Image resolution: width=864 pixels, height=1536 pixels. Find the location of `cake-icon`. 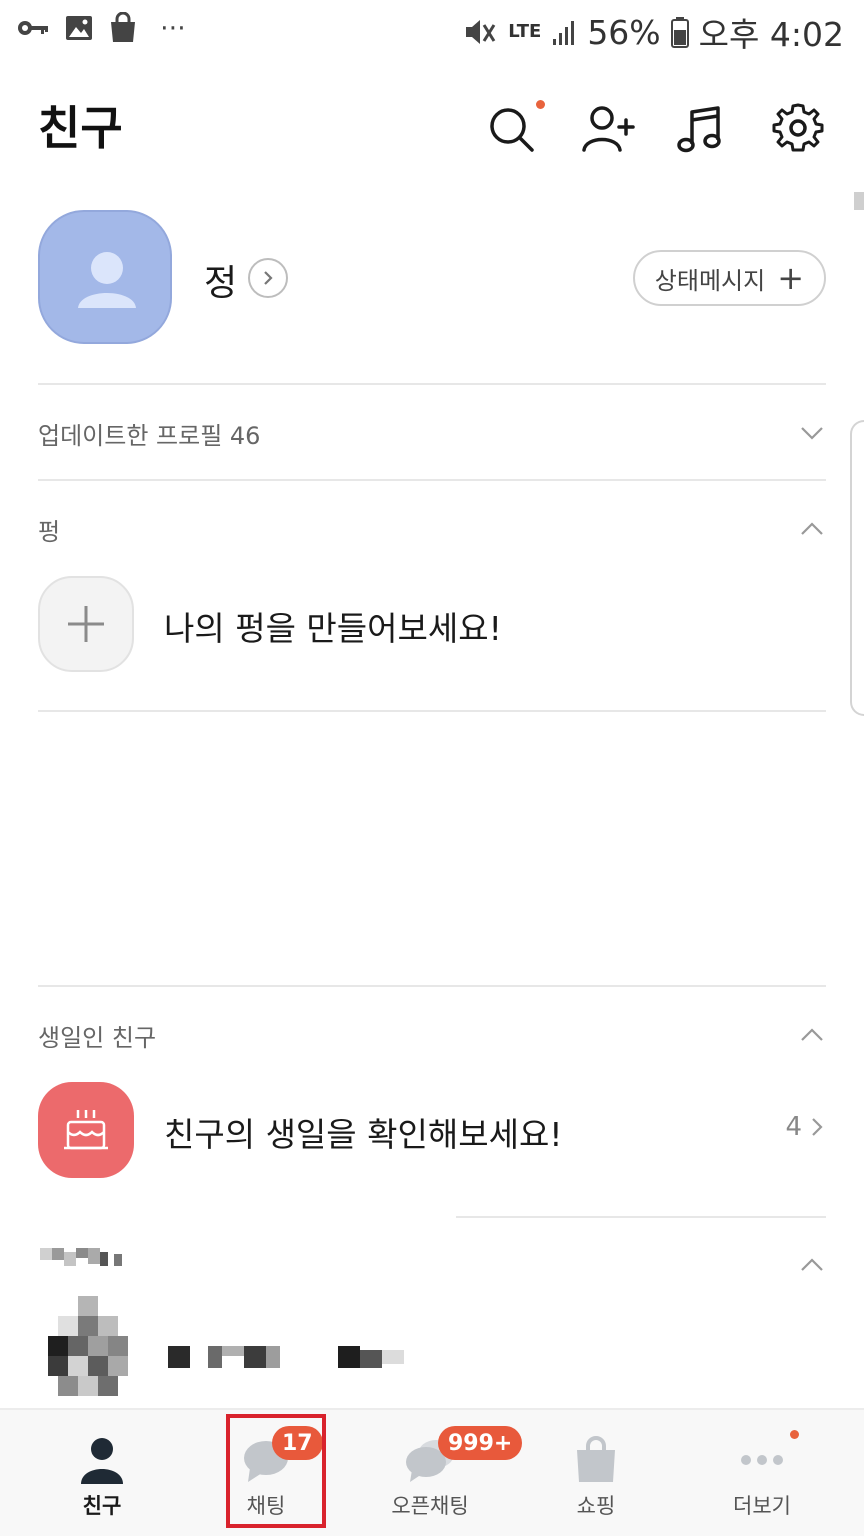

cake-icon is located at coordinates (86, 1130).